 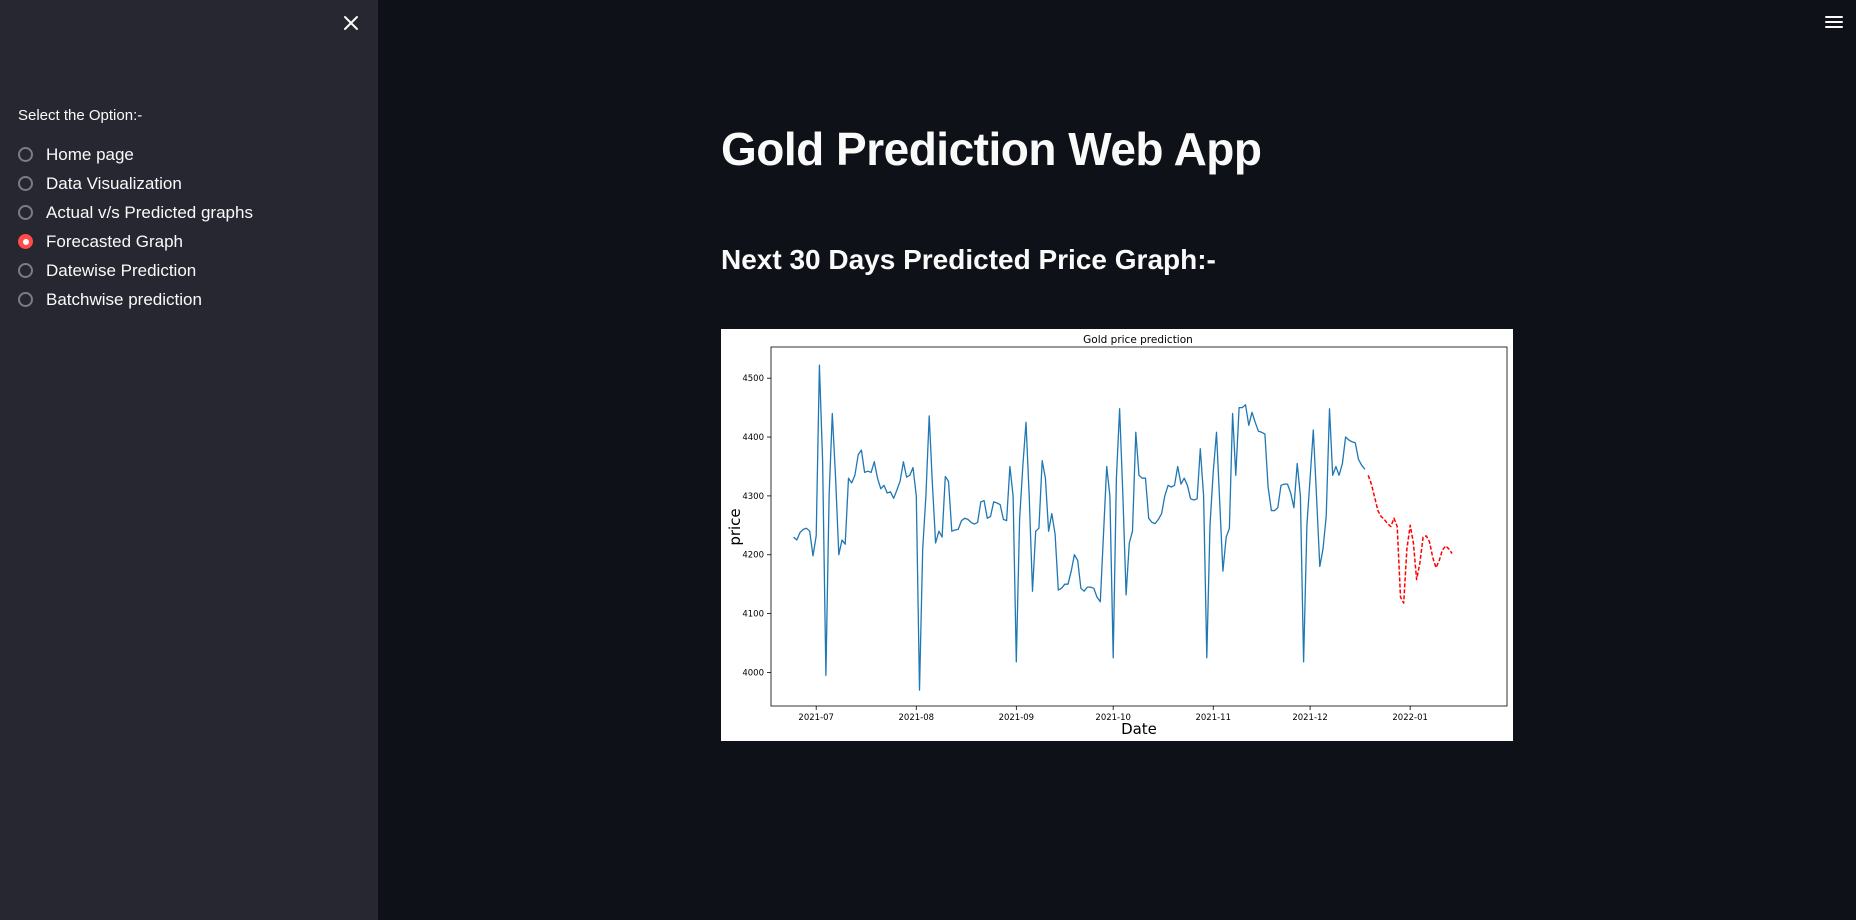 I want to click on radio-option-label: Actual v/s Predicted graphs, so click(x=149, y=212).